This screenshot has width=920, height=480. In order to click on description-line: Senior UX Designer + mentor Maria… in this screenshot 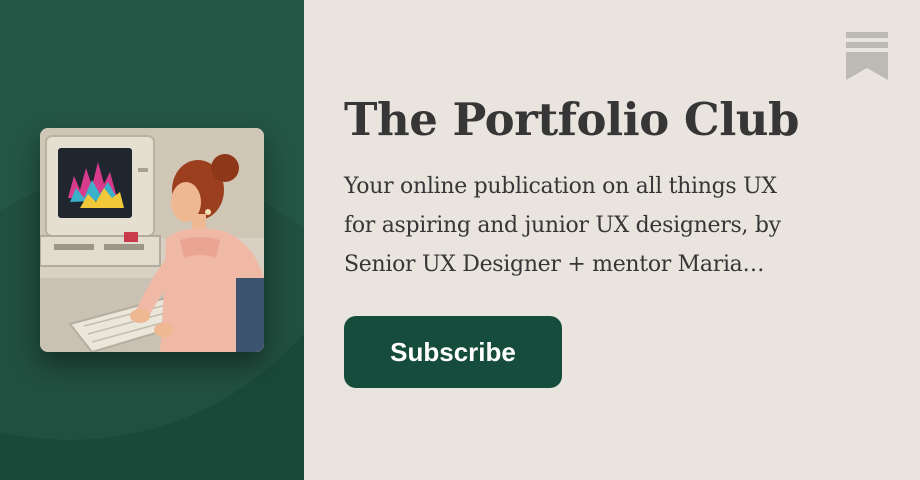, I will do `click(554, 264)`.